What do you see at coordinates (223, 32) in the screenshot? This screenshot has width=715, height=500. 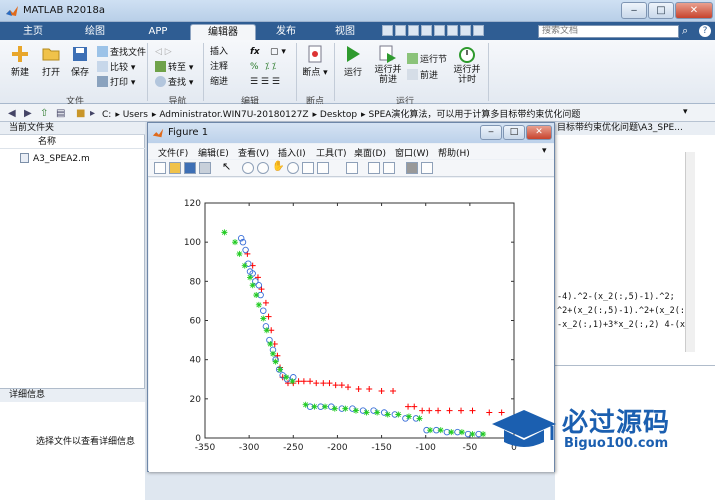 I see `tab-editor: 编辑器` at bounding box center [223, 32].